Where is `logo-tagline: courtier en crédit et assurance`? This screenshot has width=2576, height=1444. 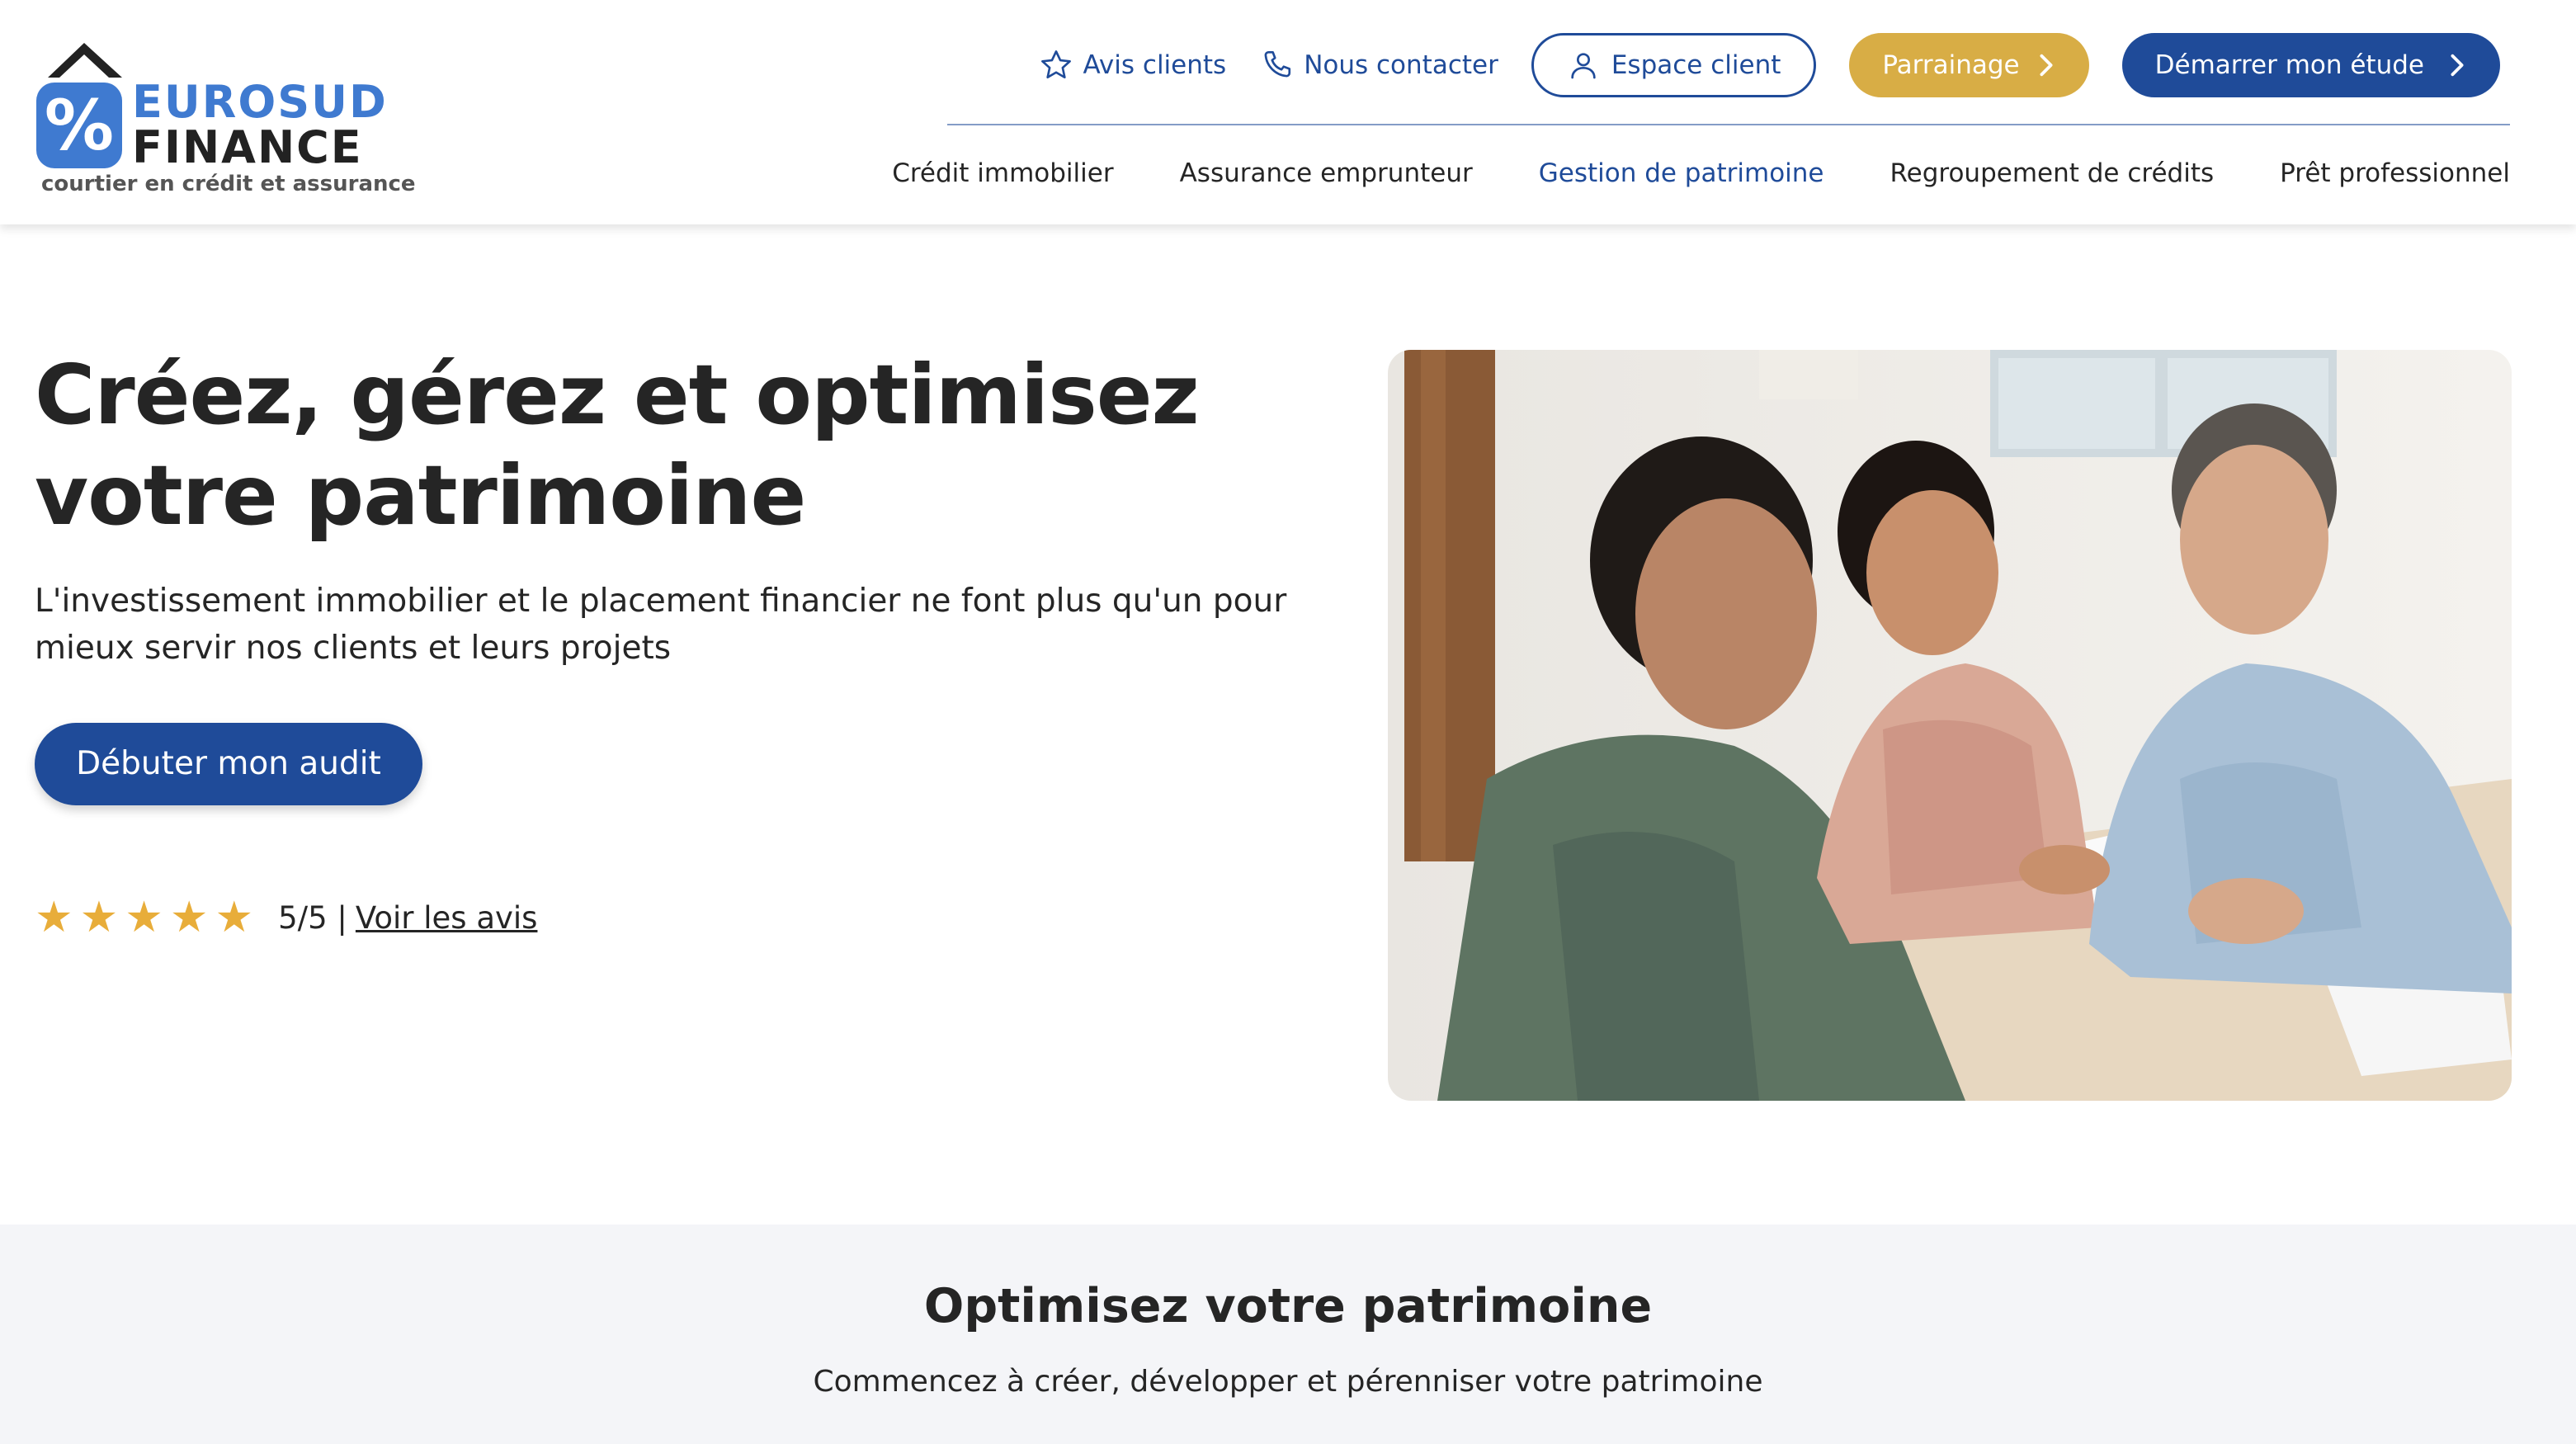
logo-tagline: courtier en crédit et assurance is located at coordinates (229, 184).